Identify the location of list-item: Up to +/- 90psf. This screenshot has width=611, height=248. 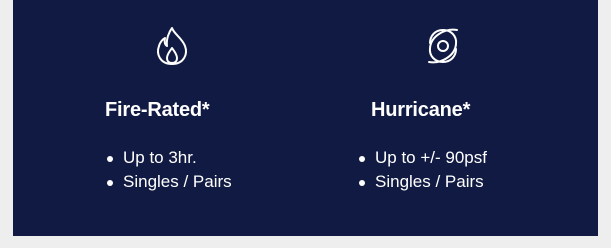
(422, 158).